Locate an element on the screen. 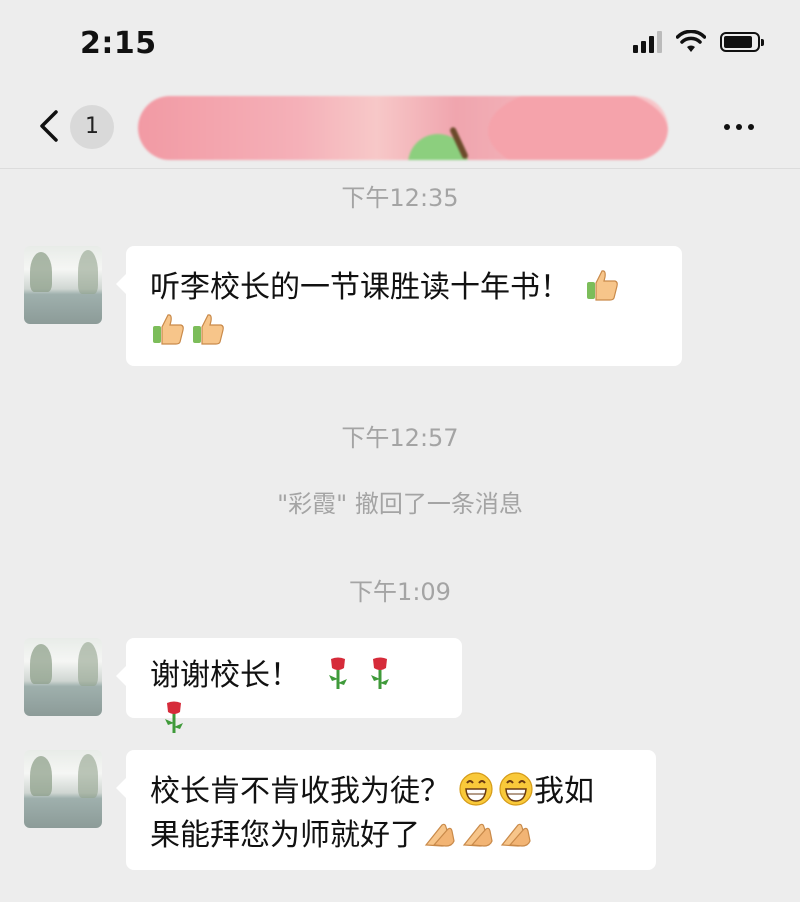  message-bubble: 听李校长的一节课胜读十年书！ is located at coordinates (399, 306).